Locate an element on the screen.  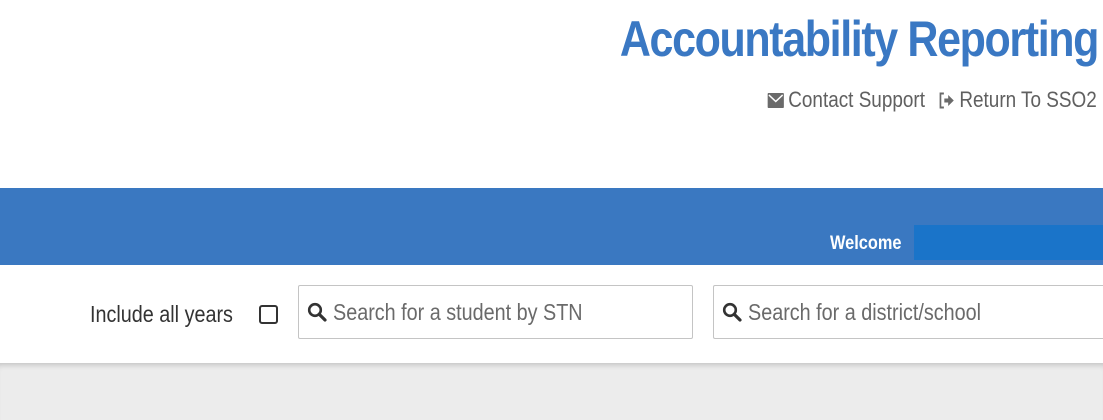
district-search-box is located at coordinates (908, 312).